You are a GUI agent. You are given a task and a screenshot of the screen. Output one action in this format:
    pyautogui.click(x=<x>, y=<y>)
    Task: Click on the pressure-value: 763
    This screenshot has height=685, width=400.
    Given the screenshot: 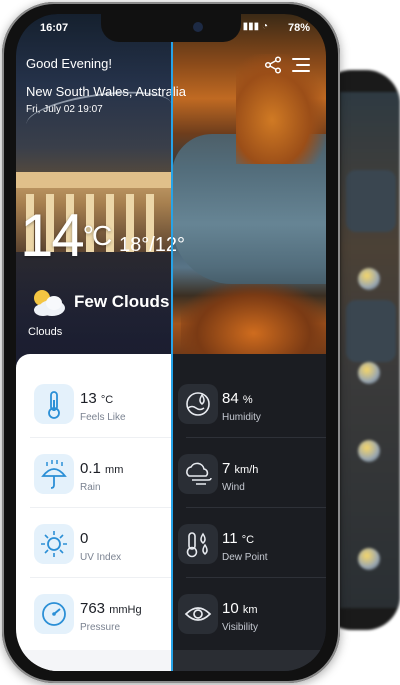 What is the action you would take?
    pyautogui.click(x=93, y=608)
    